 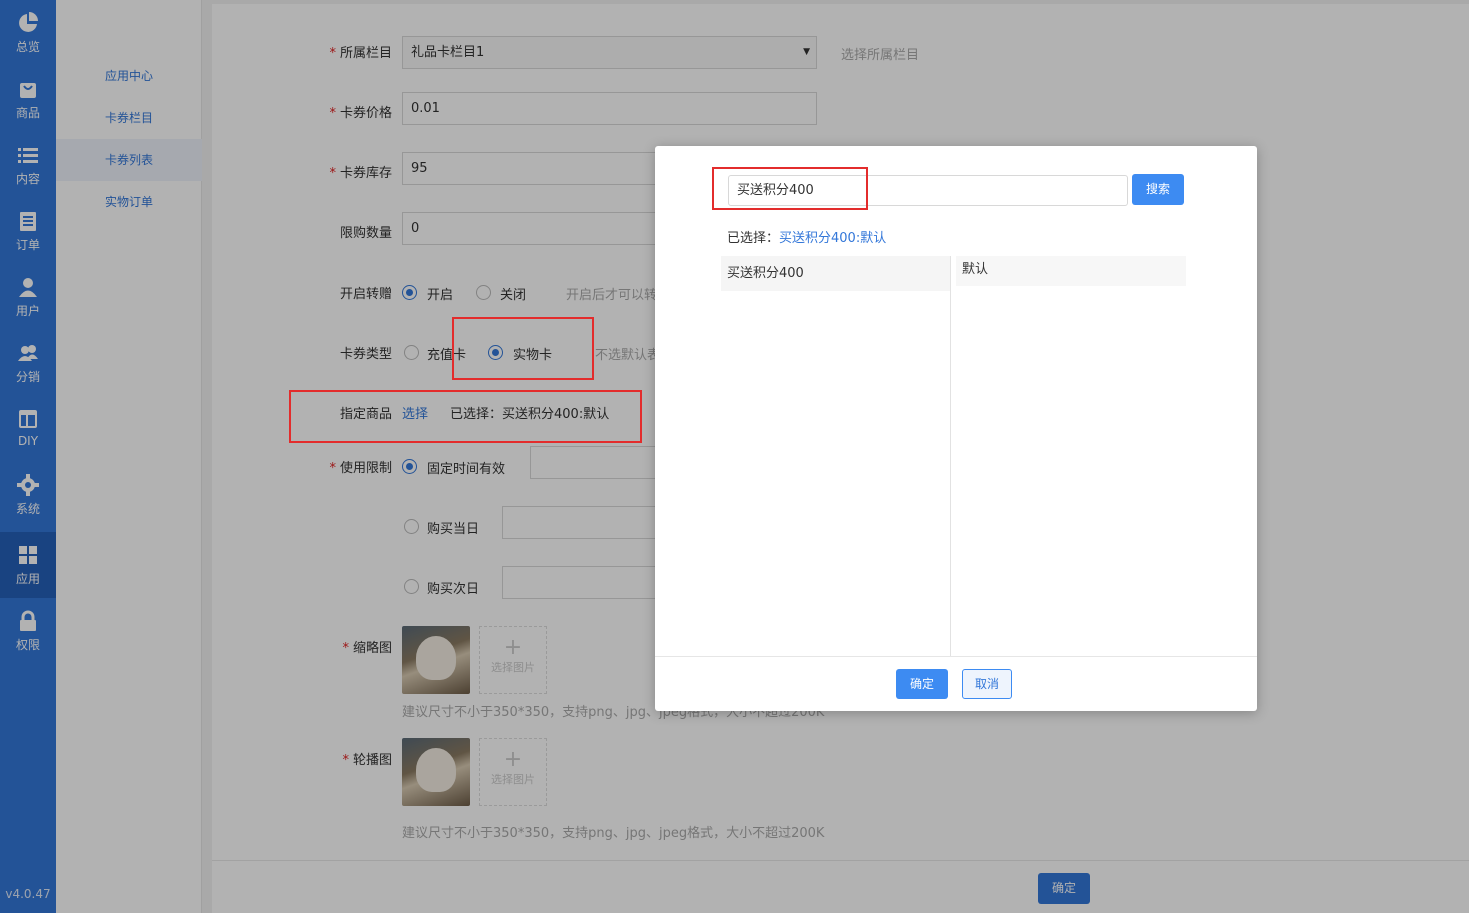 What do you see at coordinates (1069, 456) in the screenshot?
I see `spec-list: 默认` at bounding box center [1069, 456].